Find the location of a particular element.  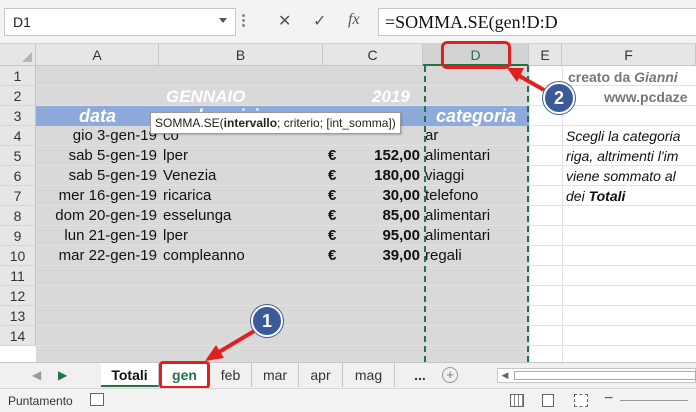

row-header: 4 is located at coordinates (18, 136).